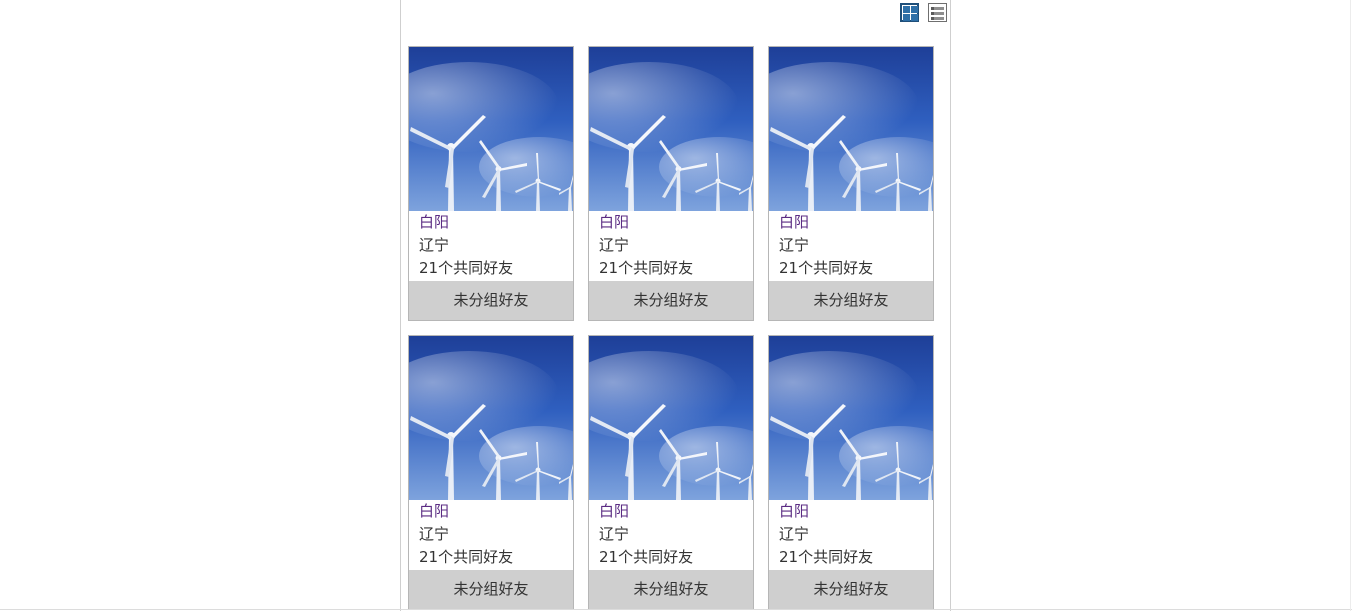 This screenshot has height=611, width=1352. What do you see at coordinates (909, 12) in the screenshot?
I see `grid-view-icon` at bounding box center [909, 12].